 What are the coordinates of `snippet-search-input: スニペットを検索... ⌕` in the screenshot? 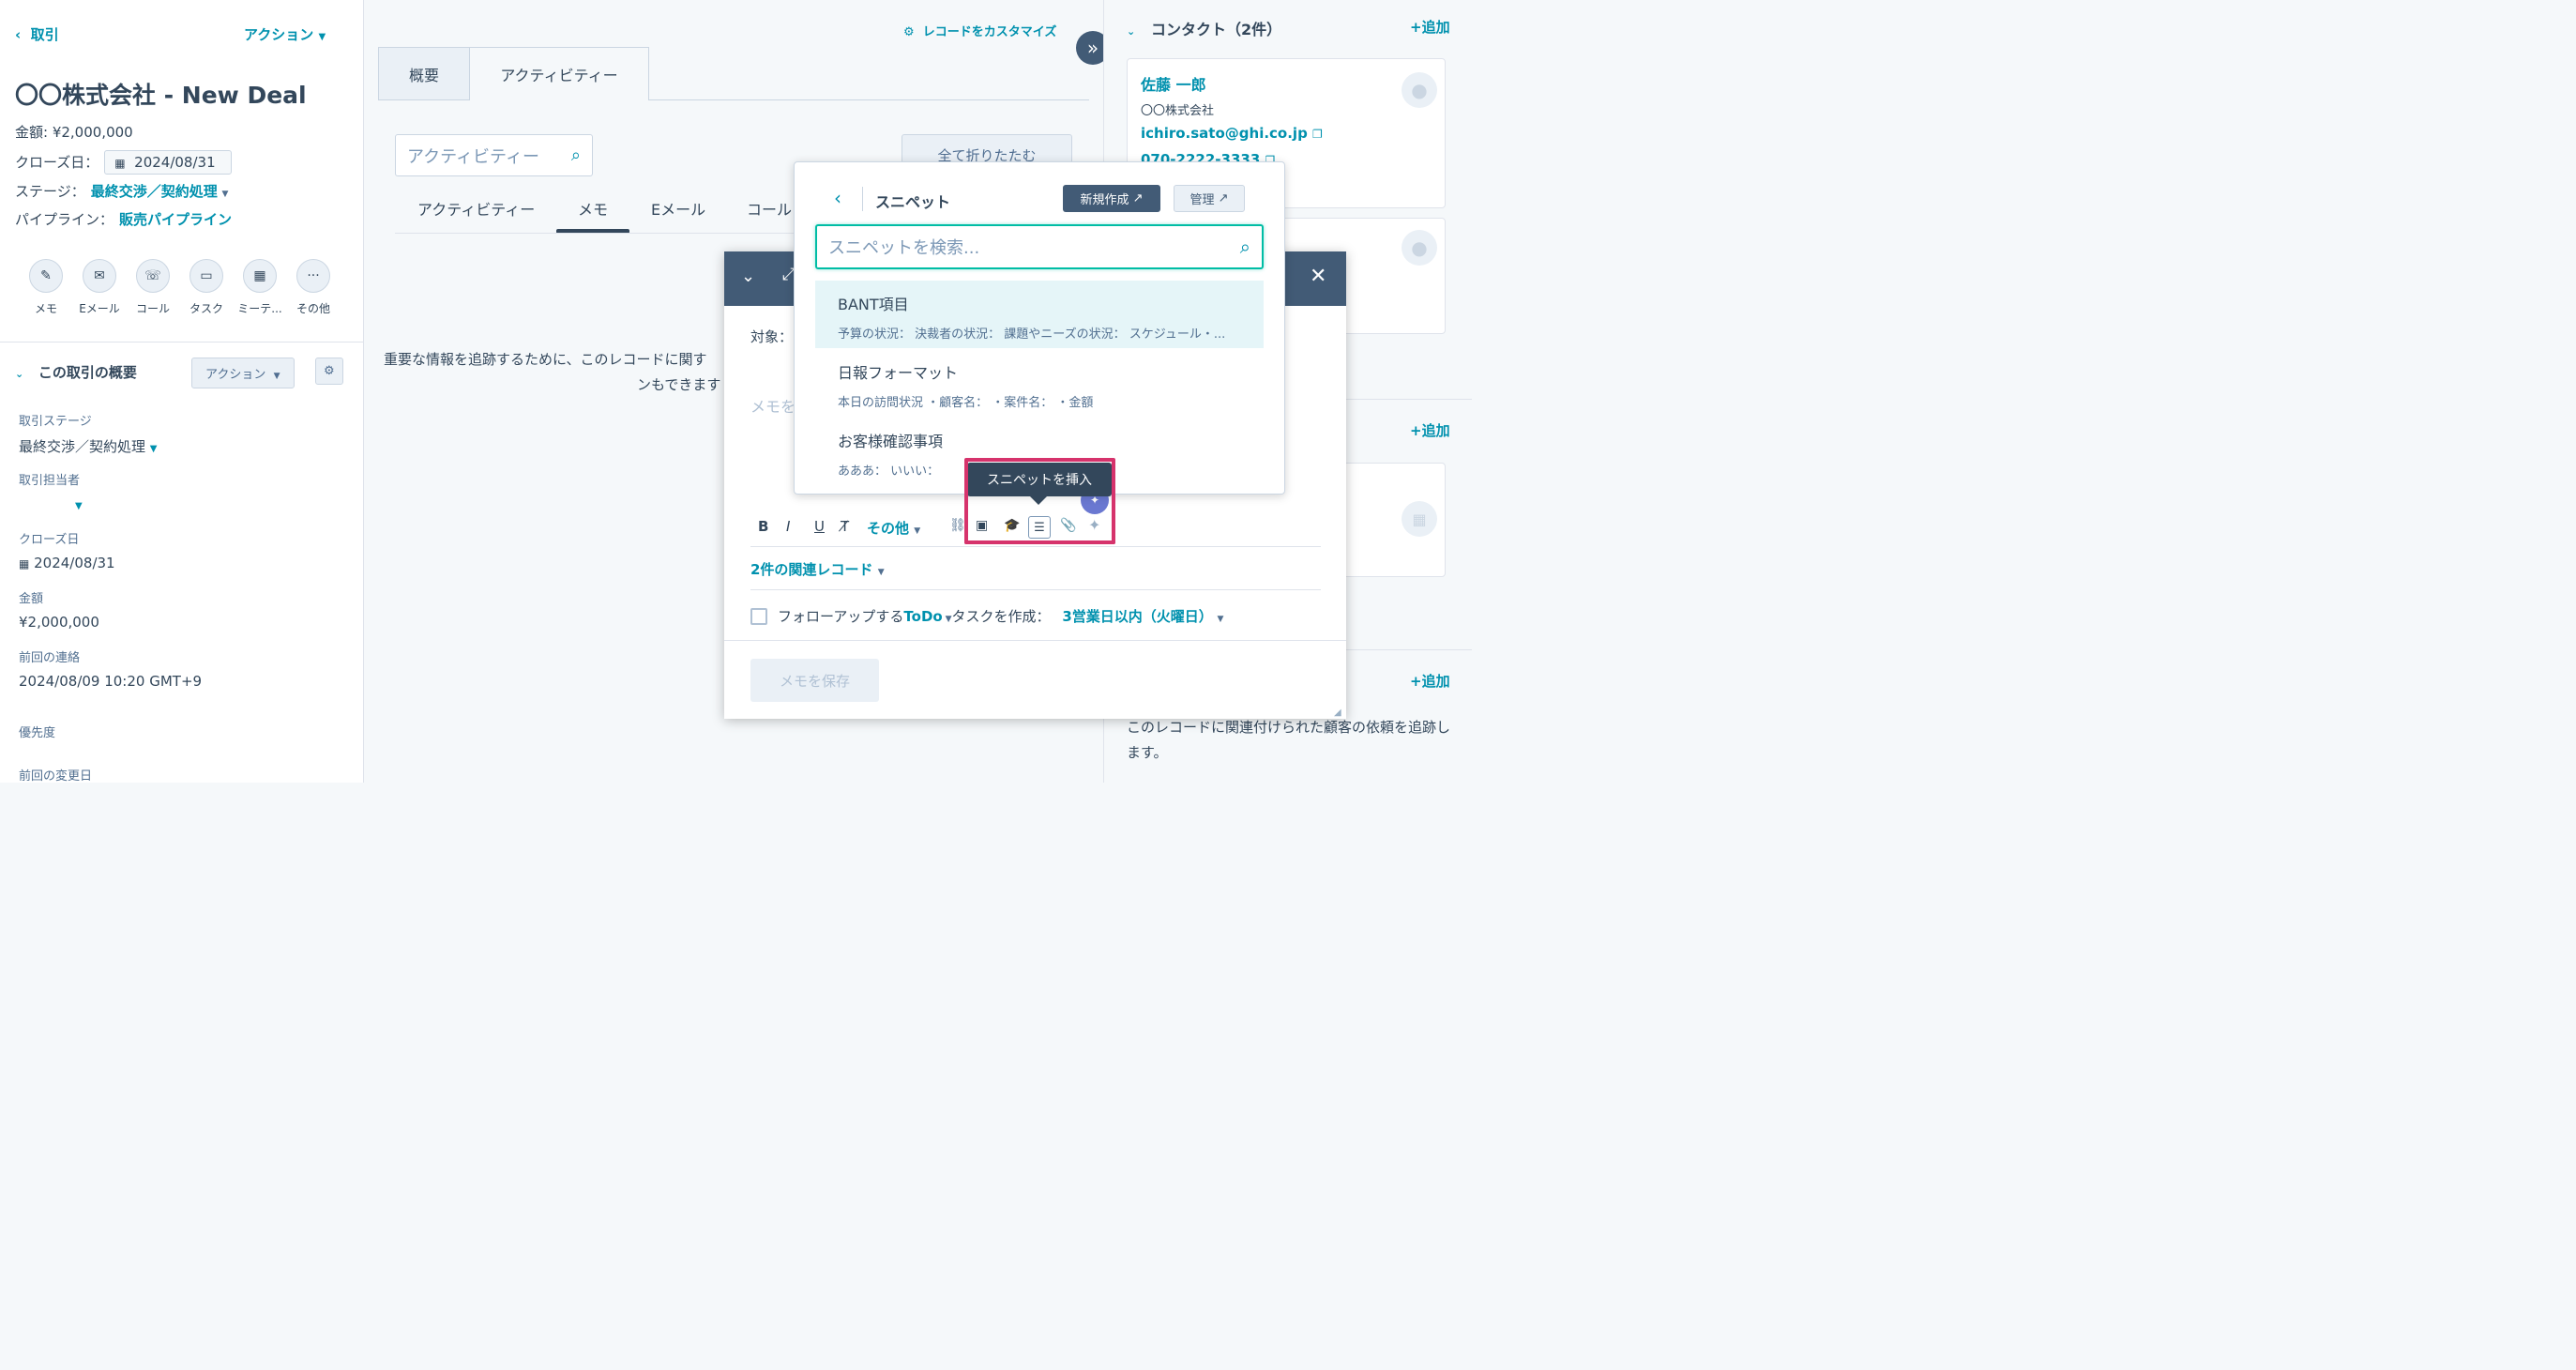 It's located at (1039, 246).